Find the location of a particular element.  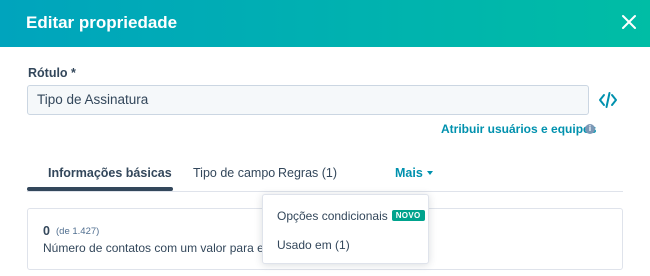

contact-count: 0 is located at coordinates (46, 231).